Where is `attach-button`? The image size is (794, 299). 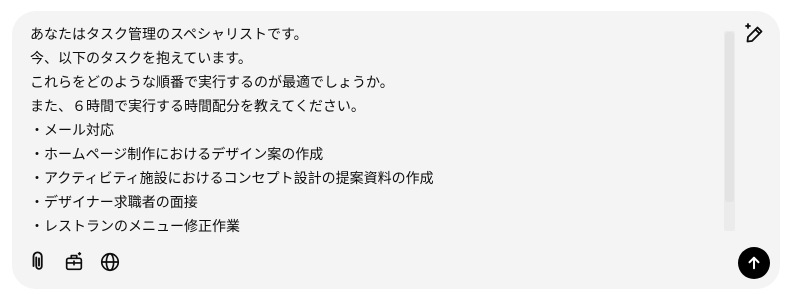
attach-button is located at coordinates (39, 262).